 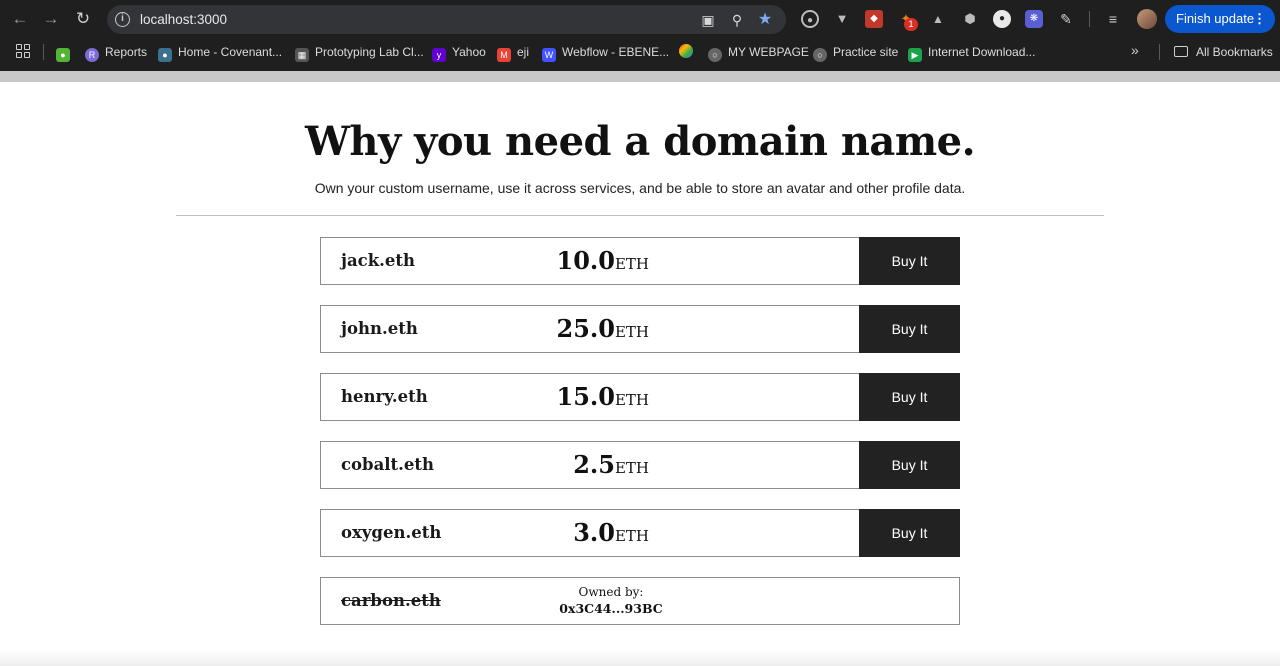 I want to click on extension-android-icon: ▲, so click(x=938, y=19).